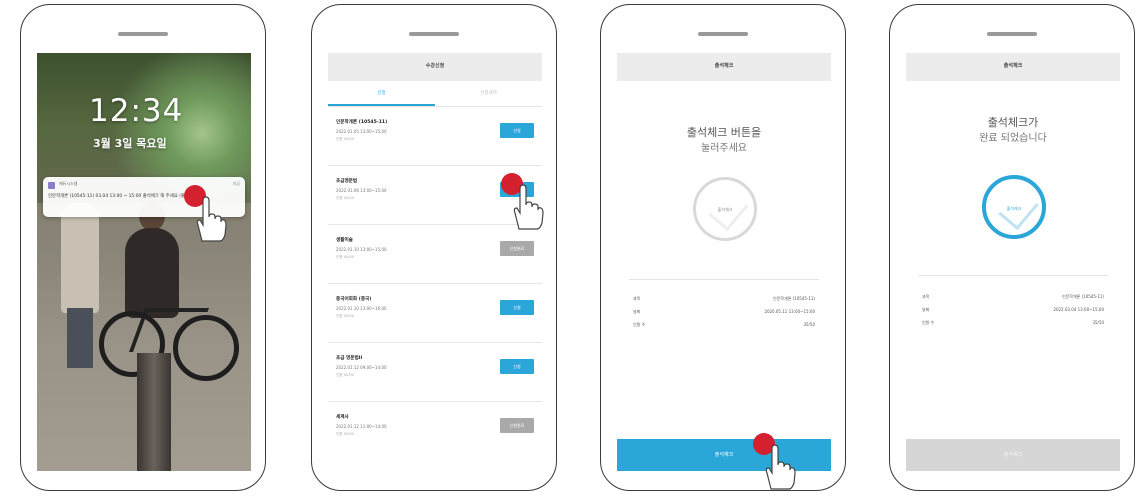 The width and height of the screenshot is (1143, 497). I want to click on course-name: 인문학개론 (10545-11), so click(362, 122).